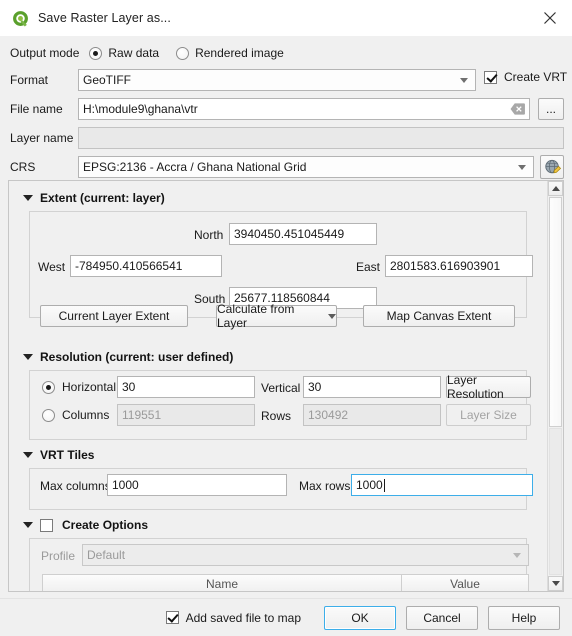 The image size is (572, 636). I want to click on radio-horizontal-indicator, so click(48, 387).